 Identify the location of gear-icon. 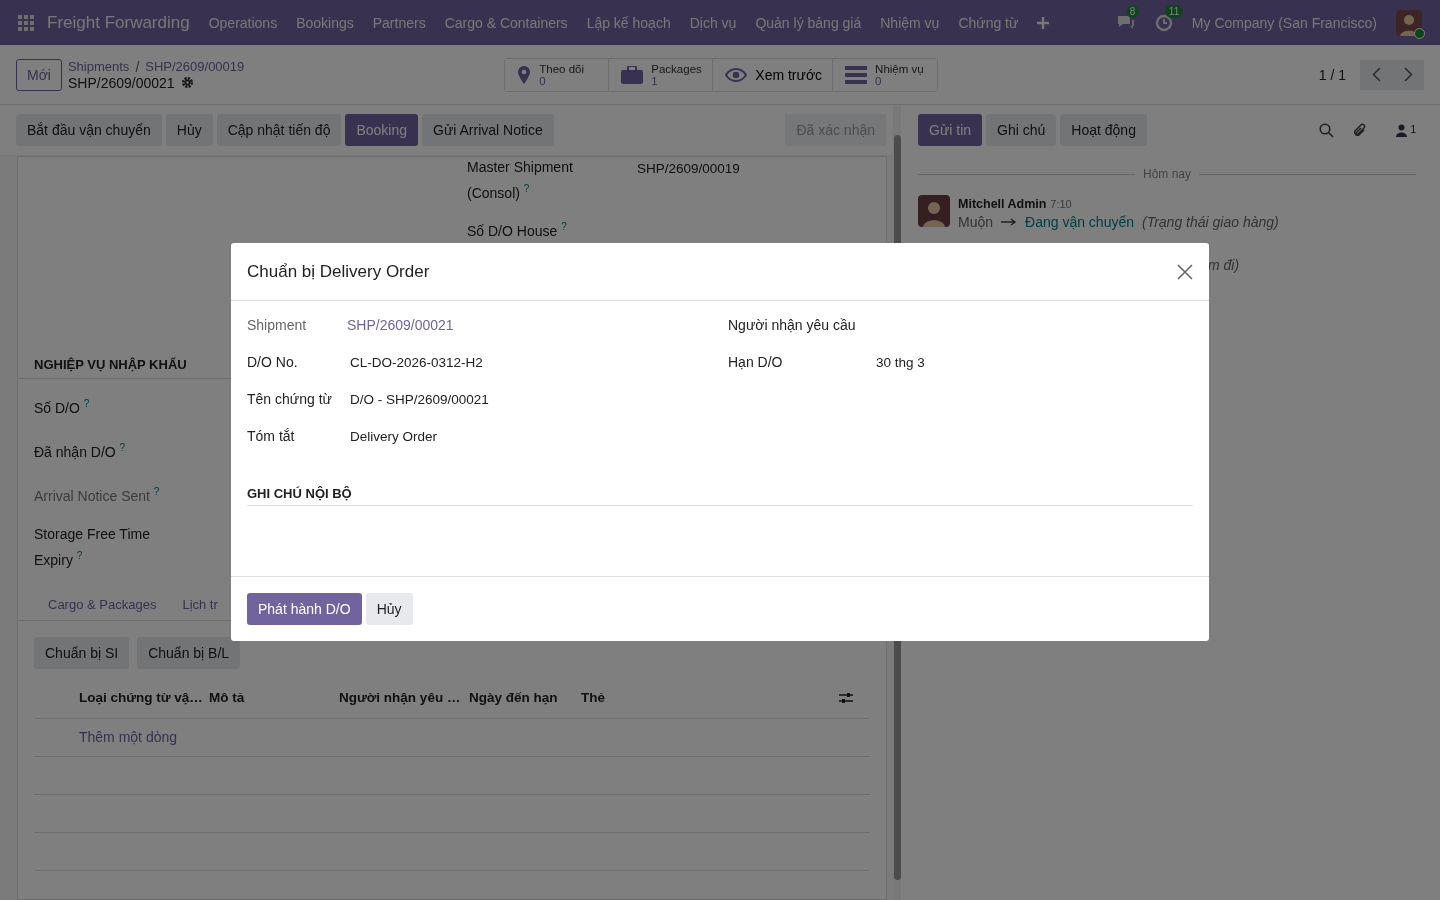
(187, 82).